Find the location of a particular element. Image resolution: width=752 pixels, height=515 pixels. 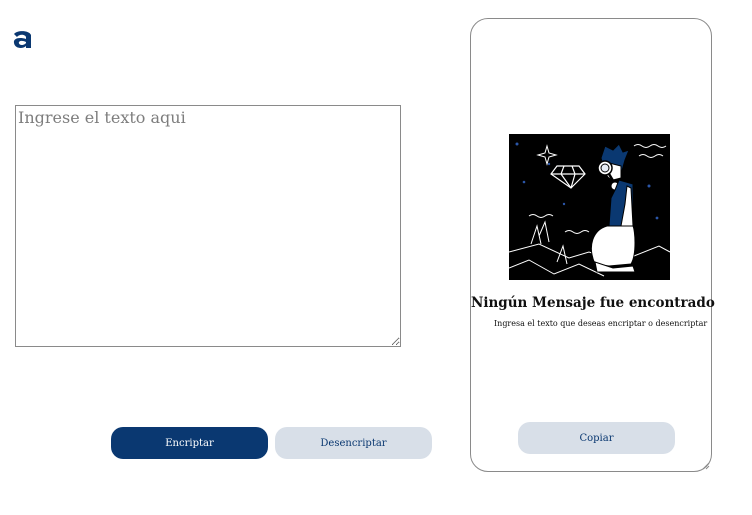

empty-state-title: Ningún Mensaje fue encontrado is located at coordinates (593, 303).